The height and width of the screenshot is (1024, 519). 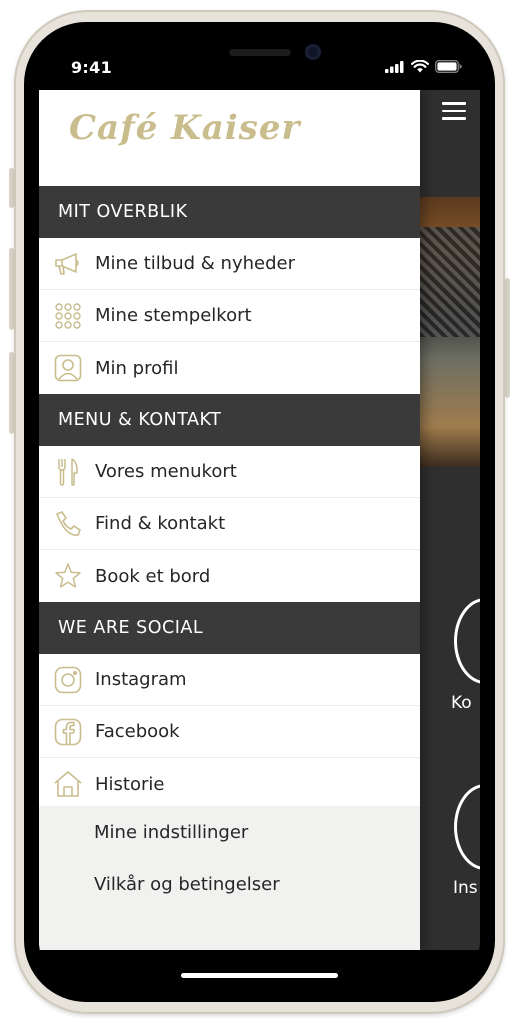 What do you see at coordinates (229, 628) in the screenshot?
I see `section-header-we-are-social: WE ARE SOCIAL` at bounding box center [229, 628].